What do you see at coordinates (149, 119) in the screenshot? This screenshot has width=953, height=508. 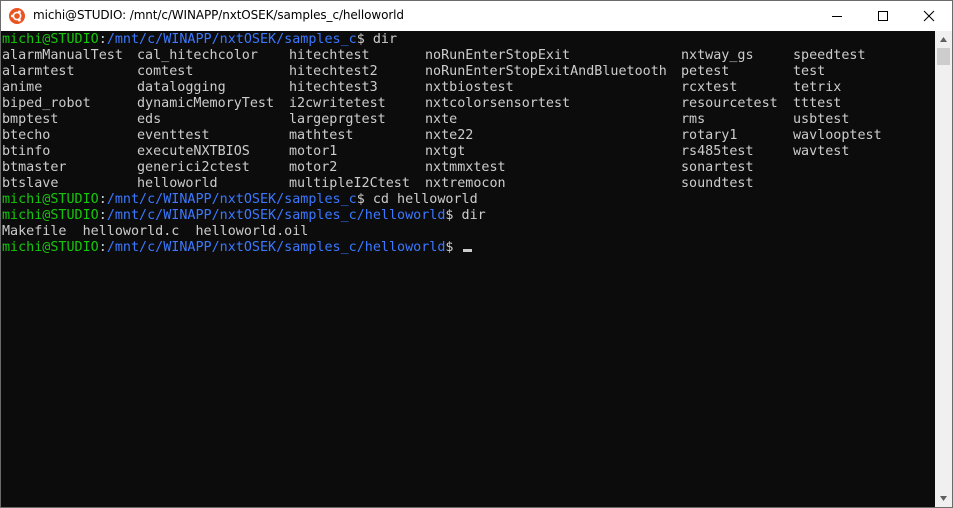 I see `listing-entry: eds` at bounding box center [149, 119].